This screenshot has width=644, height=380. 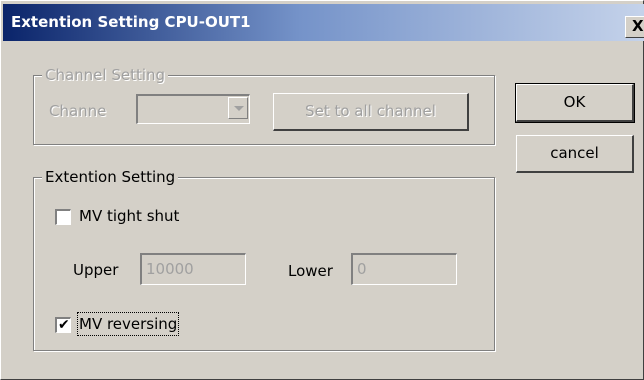 I want to click on upper-label: Upper, so click(x=96, y=270).